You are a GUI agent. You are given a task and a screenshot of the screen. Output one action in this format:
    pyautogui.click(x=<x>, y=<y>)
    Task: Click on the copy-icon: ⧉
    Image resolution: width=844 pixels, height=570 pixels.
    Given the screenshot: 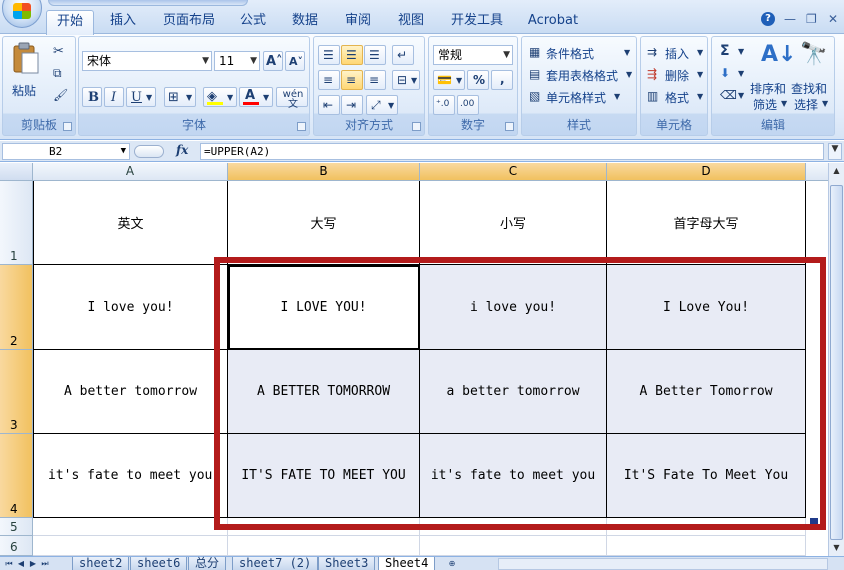 What is the action you would take?
    pyautogui.click(x=57, y=73)
    